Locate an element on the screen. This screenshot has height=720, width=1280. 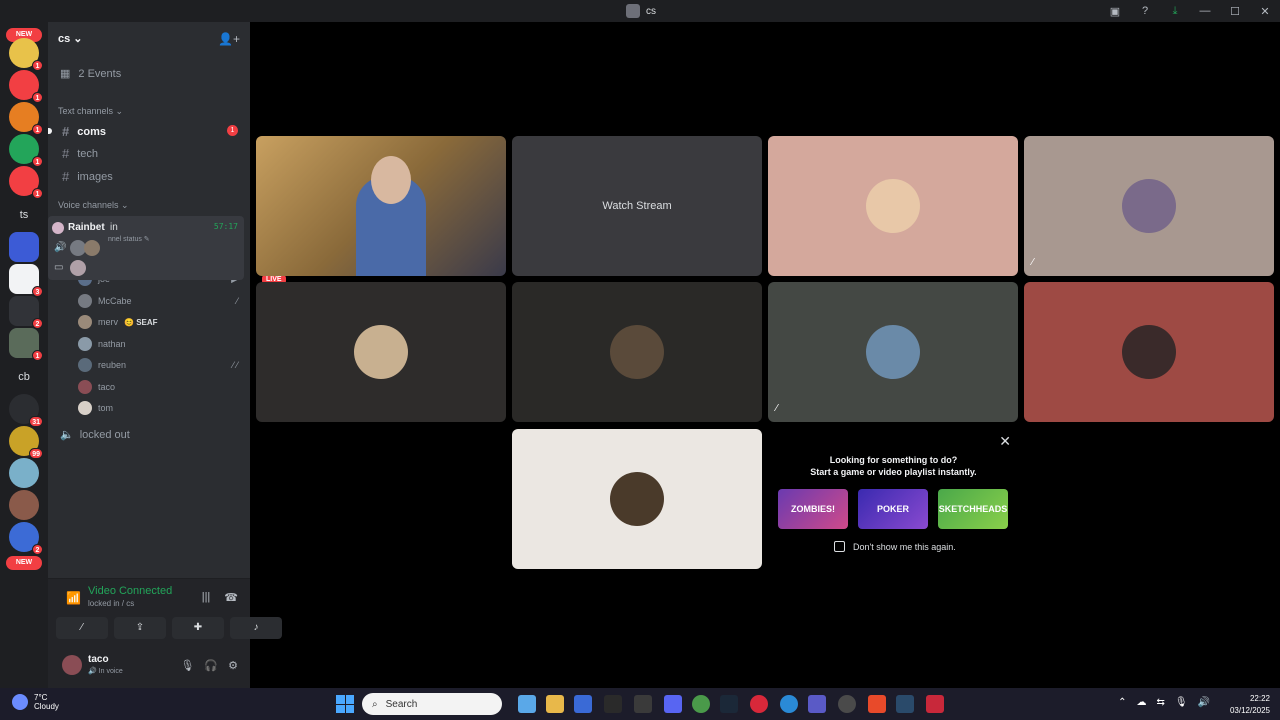
voice-channel-locked-out: 🔈 locked out is located at coordinates (95, 435).